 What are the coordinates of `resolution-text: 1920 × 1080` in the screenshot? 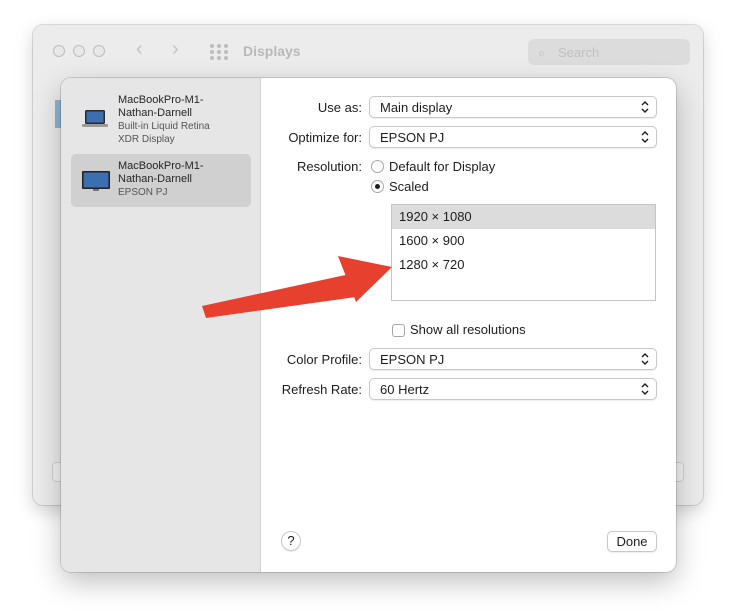 It's located at (435, 216).